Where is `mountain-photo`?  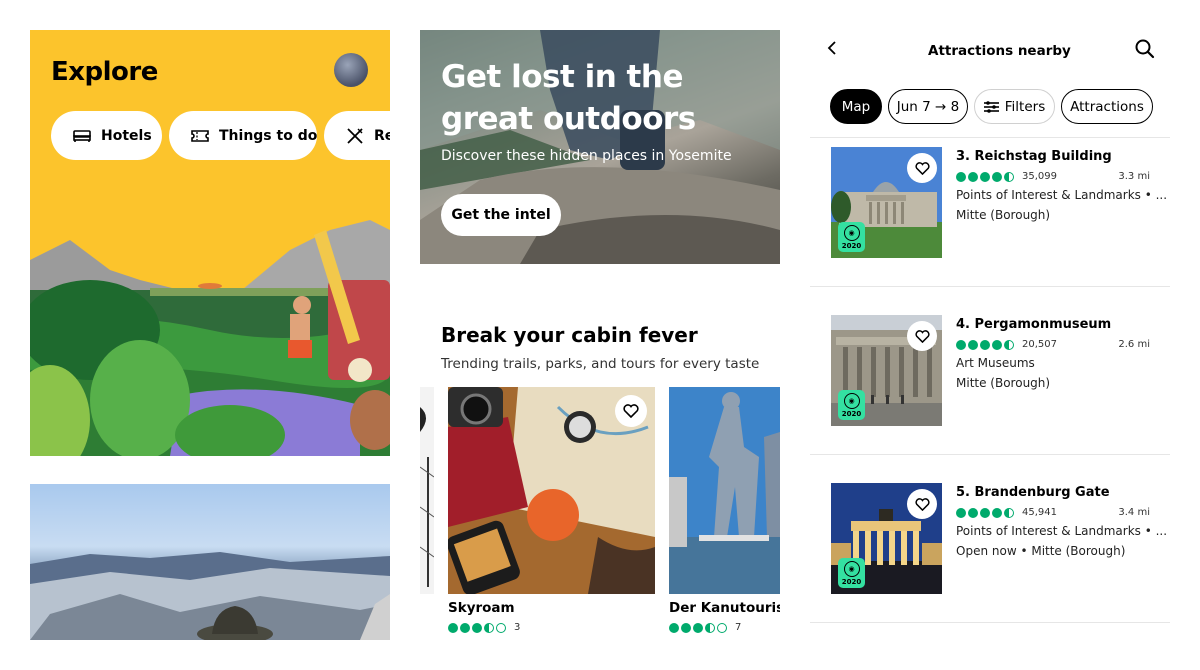
mountain-photo is located at coordinates (210, 562).